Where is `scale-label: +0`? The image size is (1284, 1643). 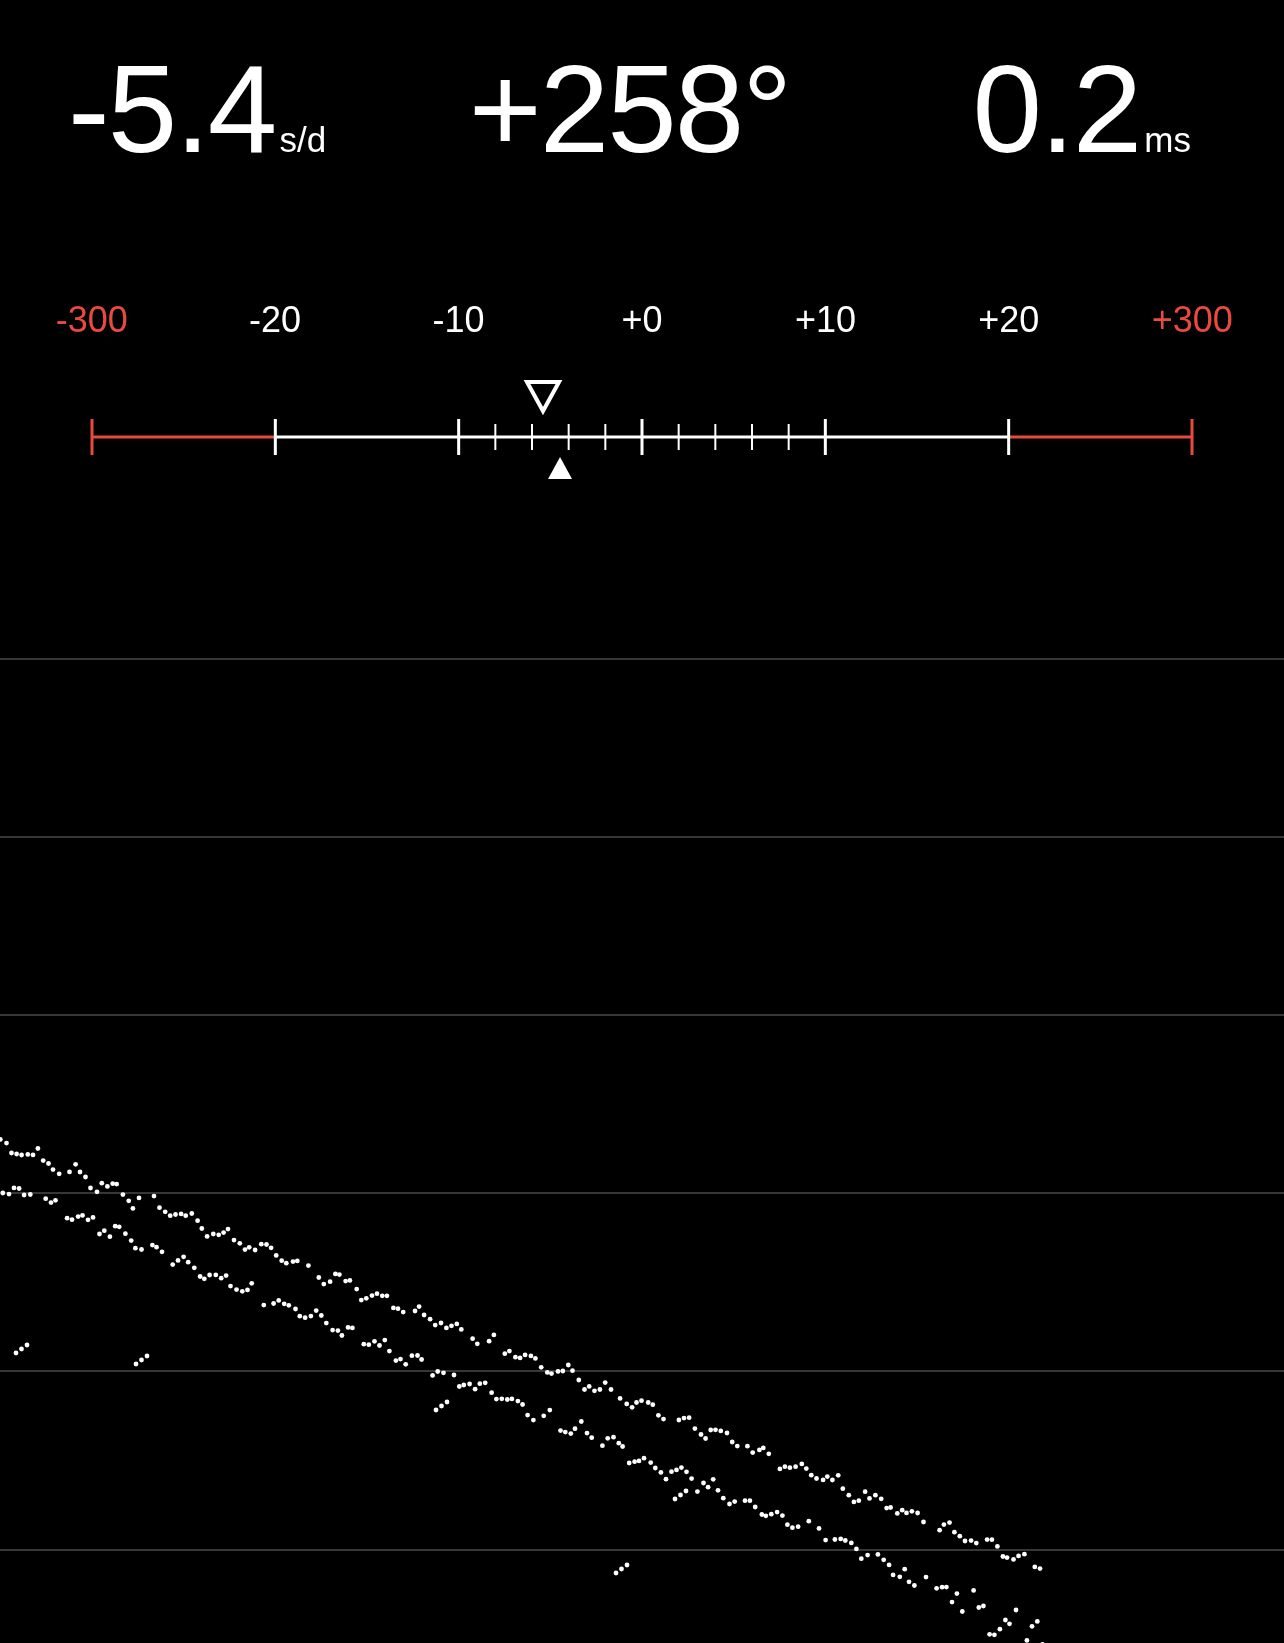
scale-label: +0 is located at coordinates (642, 320).